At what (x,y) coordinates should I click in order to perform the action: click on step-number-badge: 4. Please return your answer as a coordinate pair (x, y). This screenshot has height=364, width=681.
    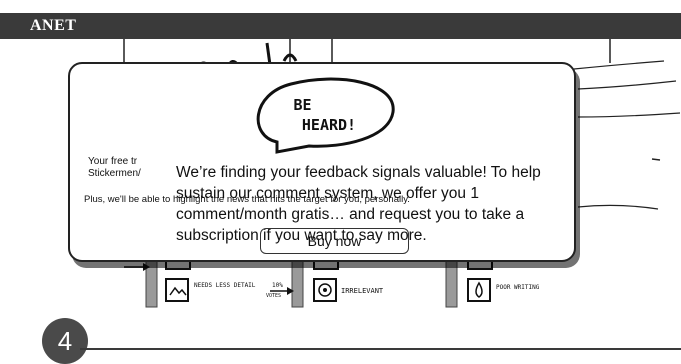
    Looking at the image, I should click on (65, 341).